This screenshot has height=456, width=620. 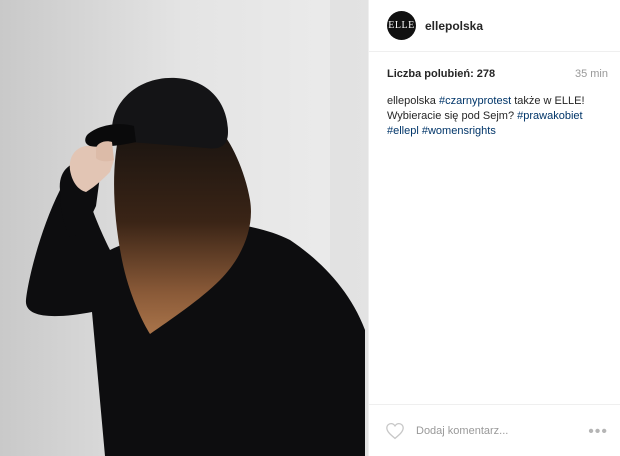 What do you see at coordinates (475, 101) in the screenshot?
I see `hashtag-czarnyprotest: #czarnyprotest` at bounding box center [475, 101].